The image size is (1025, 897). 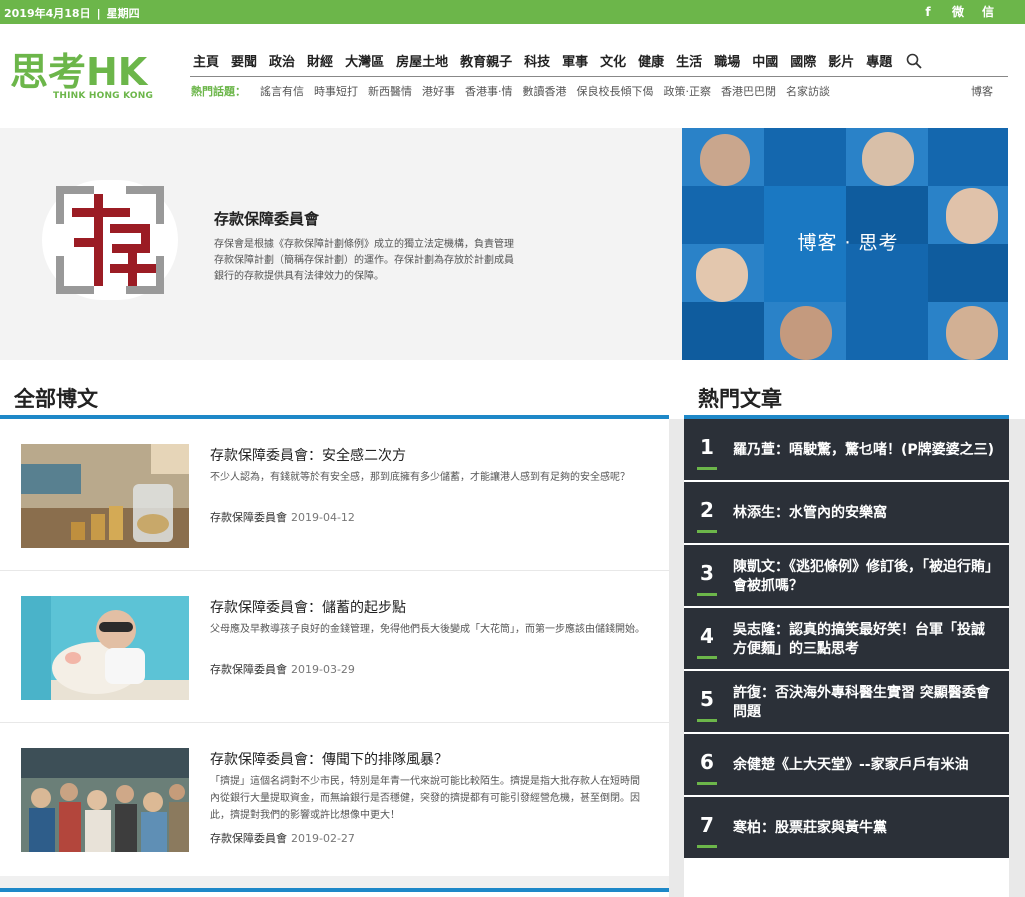 I want to click on nav-health: 健康, so click(x=651, y=60).